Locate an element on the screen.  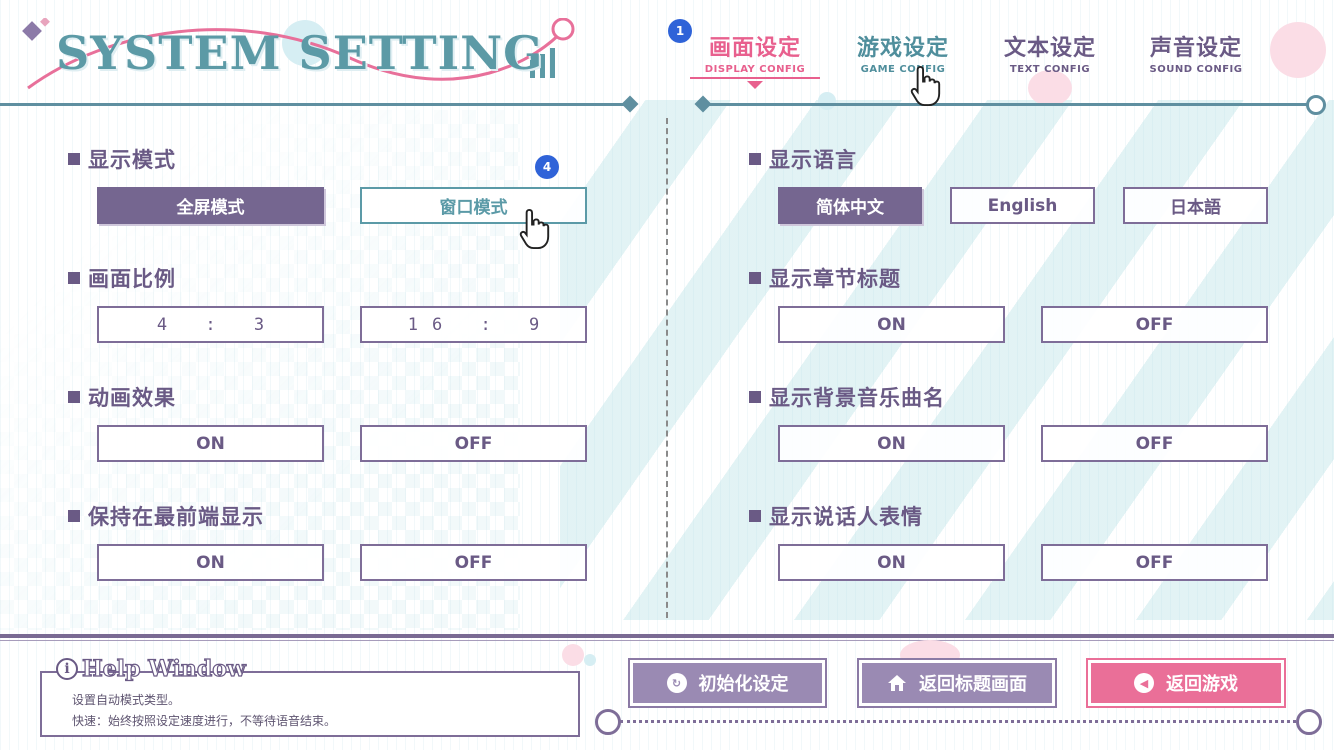
option-label: English is located at coordinates (1022, 205).